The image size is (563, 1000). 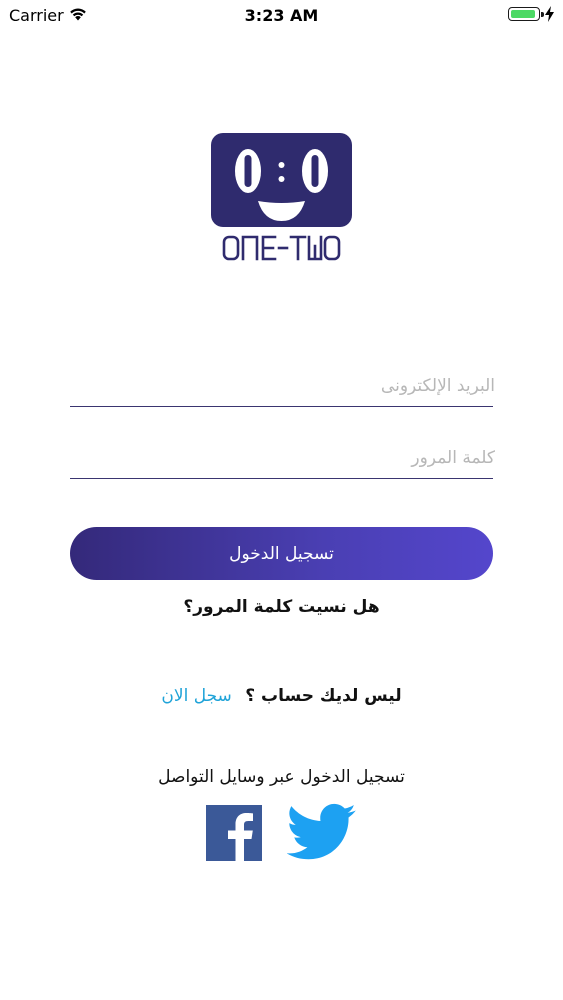 I want to click on signup-row: ليس لديك حساب ؟ سجل الان, so click(x=281, y=696).